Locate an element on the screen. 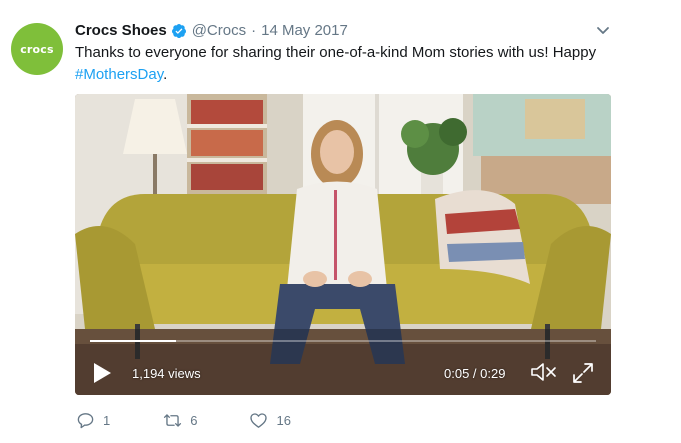 This screenshot has width=681, height=443. video-time: 0:05 / 0:29 is located at coordinates (475, 373).